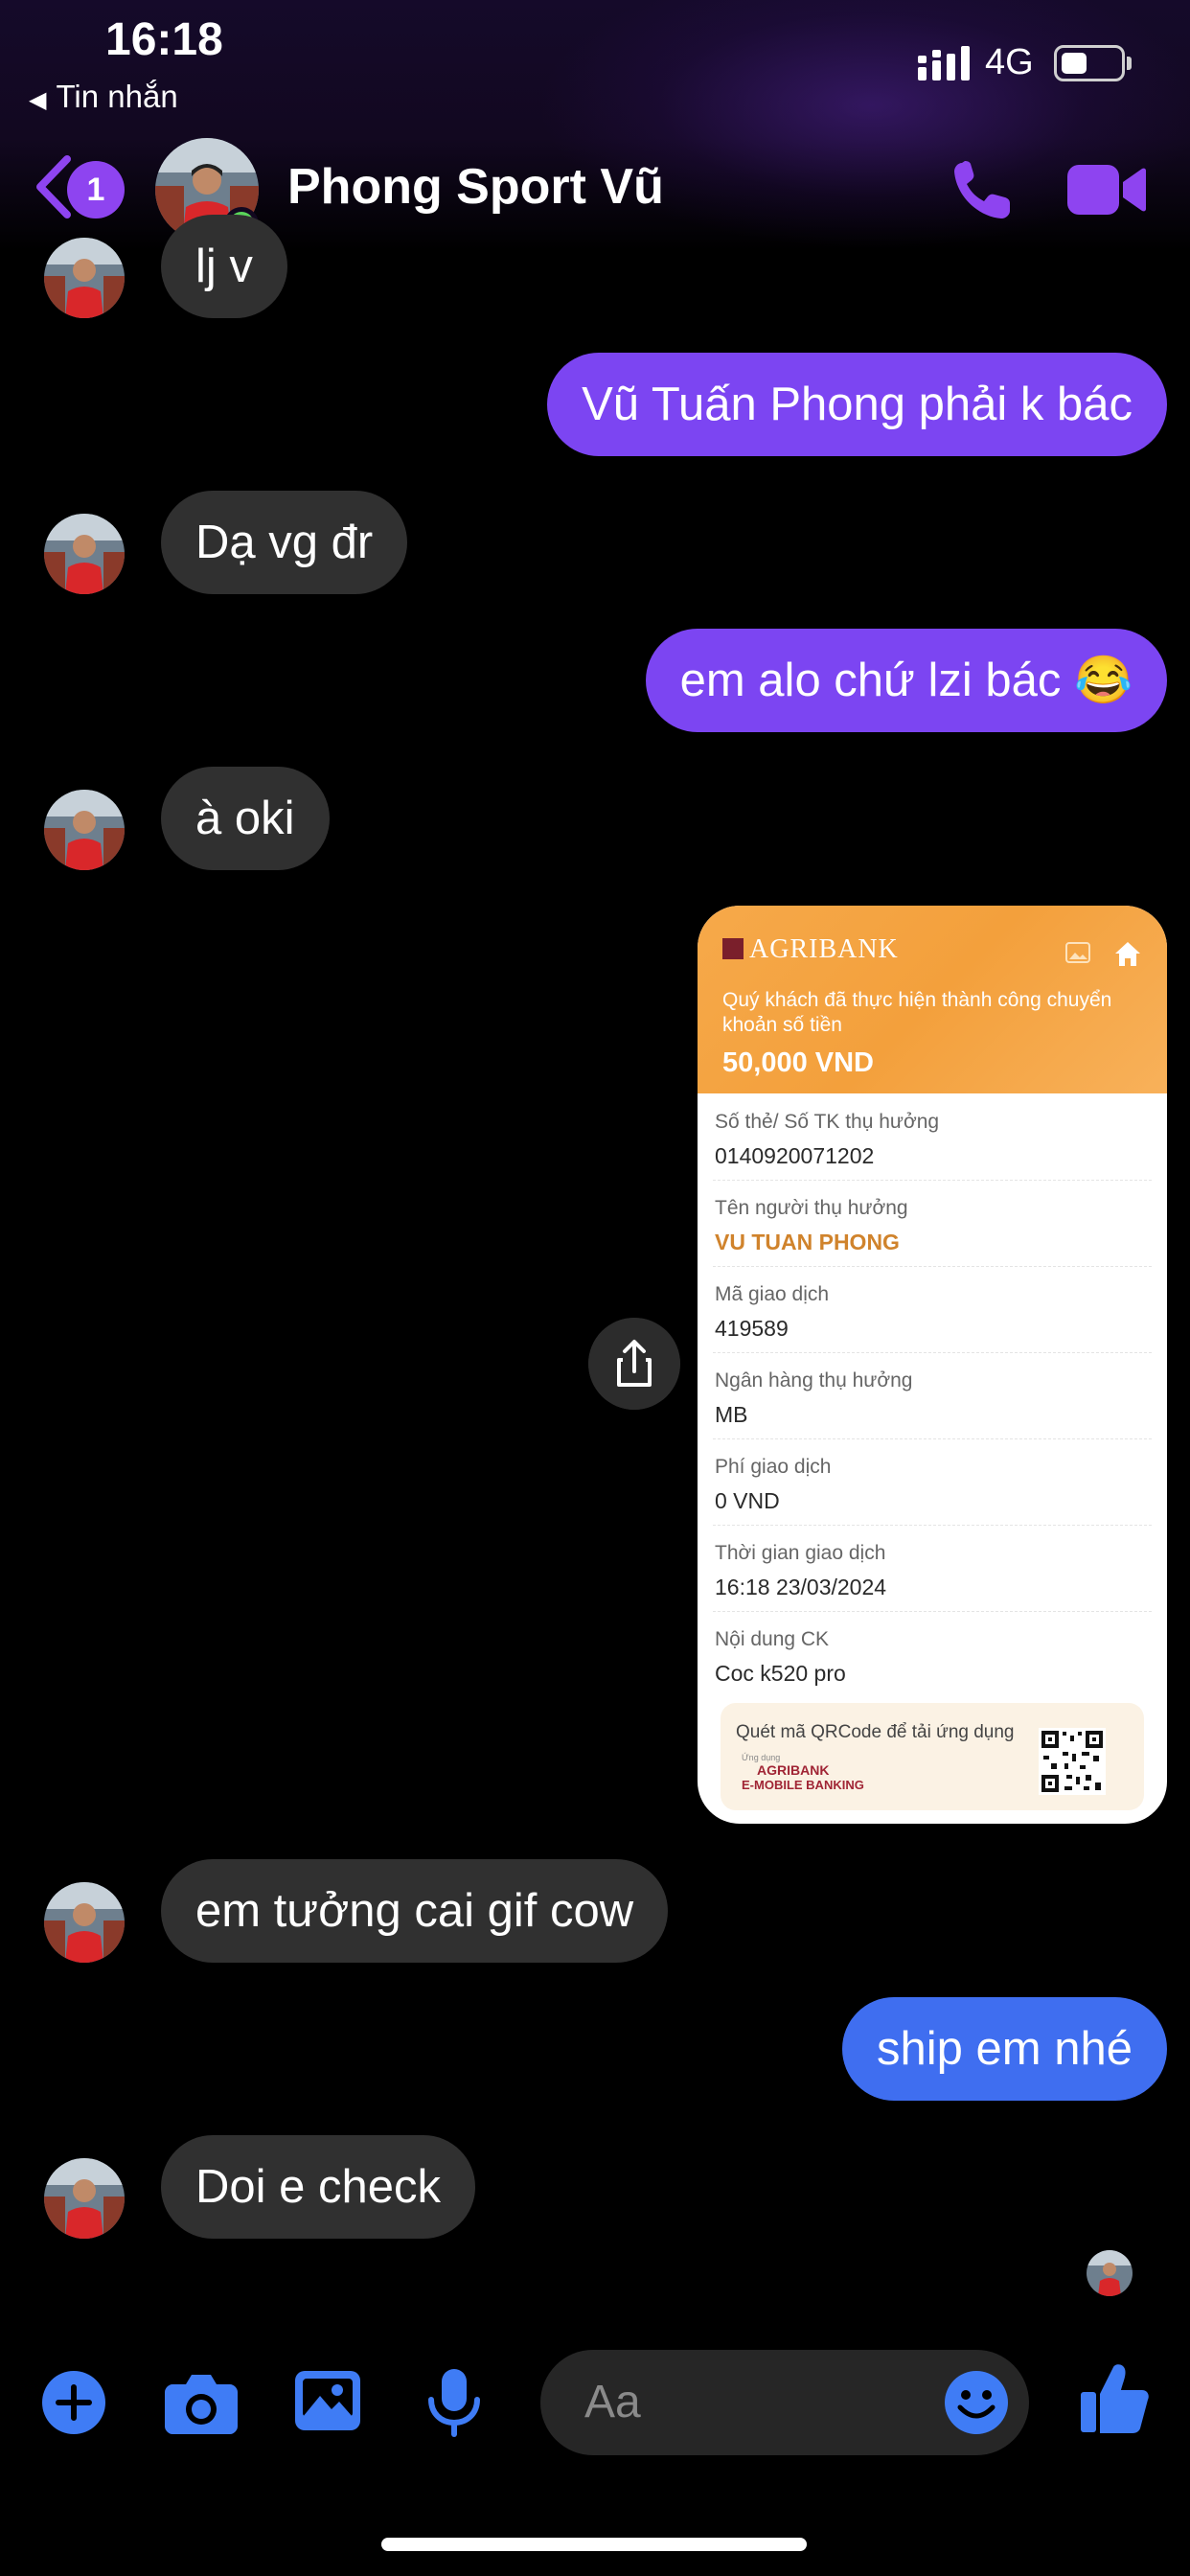 This screenshot has height=2576, width=1190. Describe the element at coordinates (752, 1328) in the screenshot. I see `receipt-row-value: 419589` at that location.